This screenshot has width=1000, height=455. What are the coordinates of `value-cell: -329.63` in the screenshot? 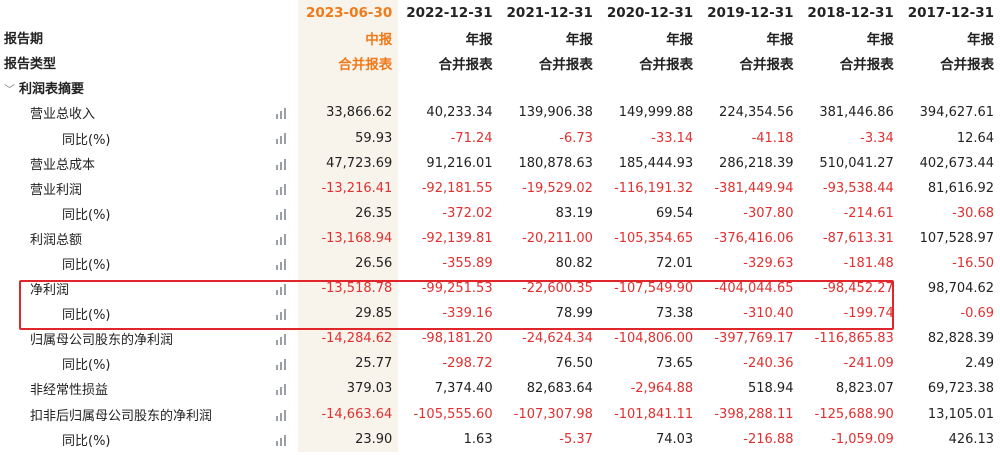 It's located at (768, 263).